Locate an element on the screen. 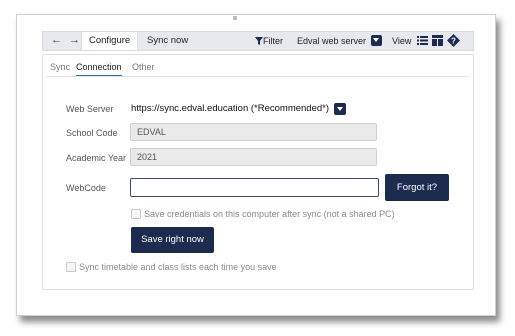 This screenshot has height=336, width=515. webcode-label: WebCode is located at coordinates (86, 188).